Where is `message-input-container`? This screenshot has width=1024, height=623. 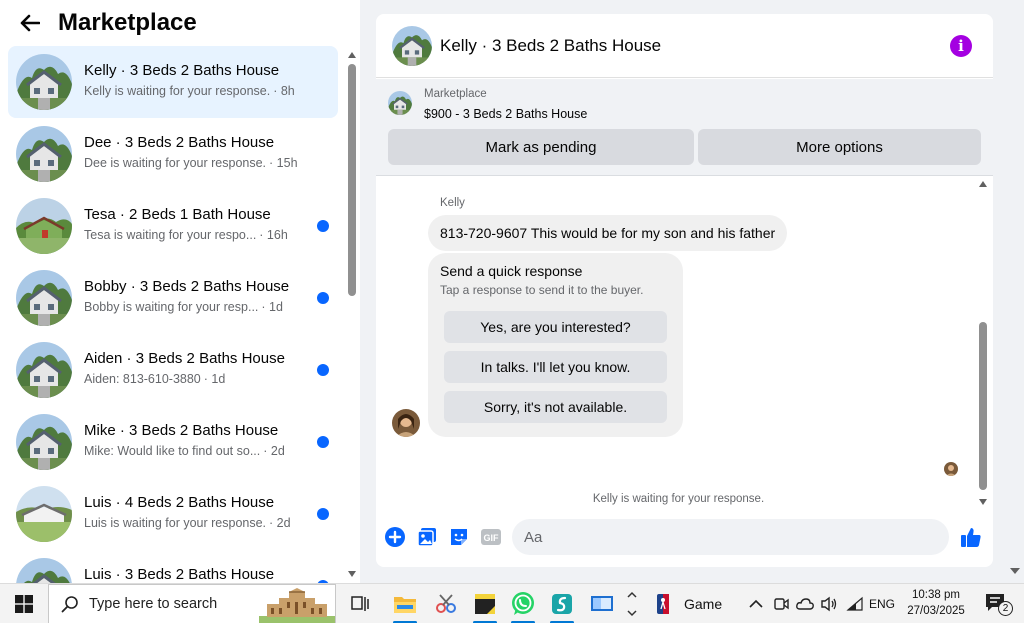
message-input-container is located at coordinates (730, 537).